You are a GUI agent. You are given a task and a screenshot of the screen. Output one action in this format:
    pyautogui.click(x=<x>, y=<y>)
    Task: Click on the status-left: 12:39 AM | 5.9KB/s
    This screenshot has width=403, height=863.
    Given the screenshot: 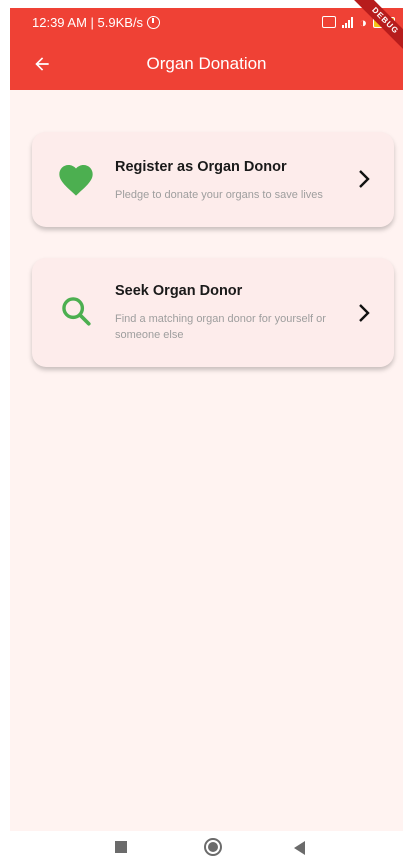 What is the action you would take?
    pyautogui.click(x=96, y=22)
    